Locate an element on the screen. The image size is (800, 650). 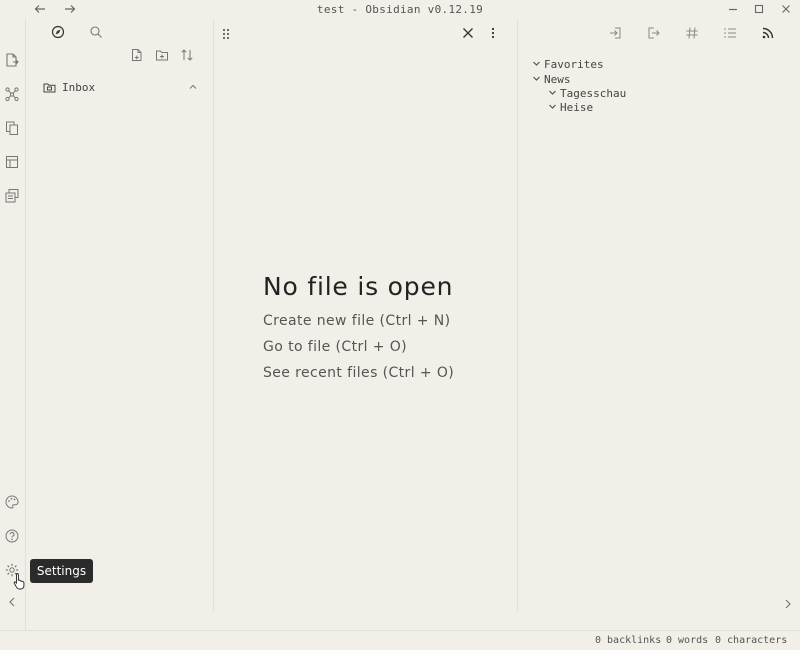
folder-label: Inbox is located at coordinates (79, 87).